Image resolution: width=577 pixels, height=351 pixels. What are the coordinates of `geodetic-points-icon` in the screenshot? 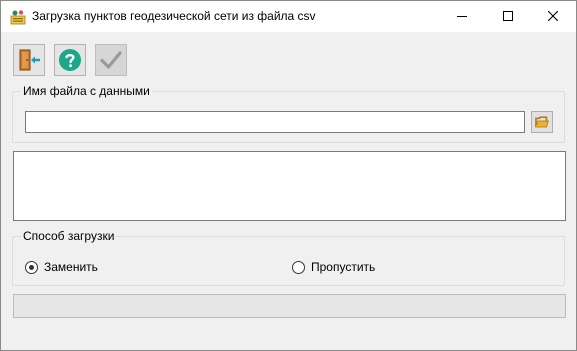 It's located at (18, 17).